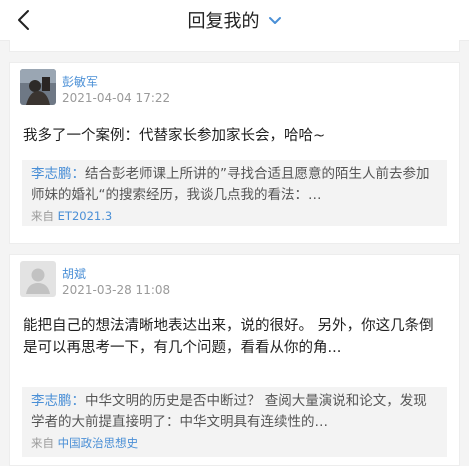 The height and width of the screenshot is (466, 469). Describe the element at coordinates (98, 443) in the screenshot. I see `source-link: 中国政治思想史` at that location.